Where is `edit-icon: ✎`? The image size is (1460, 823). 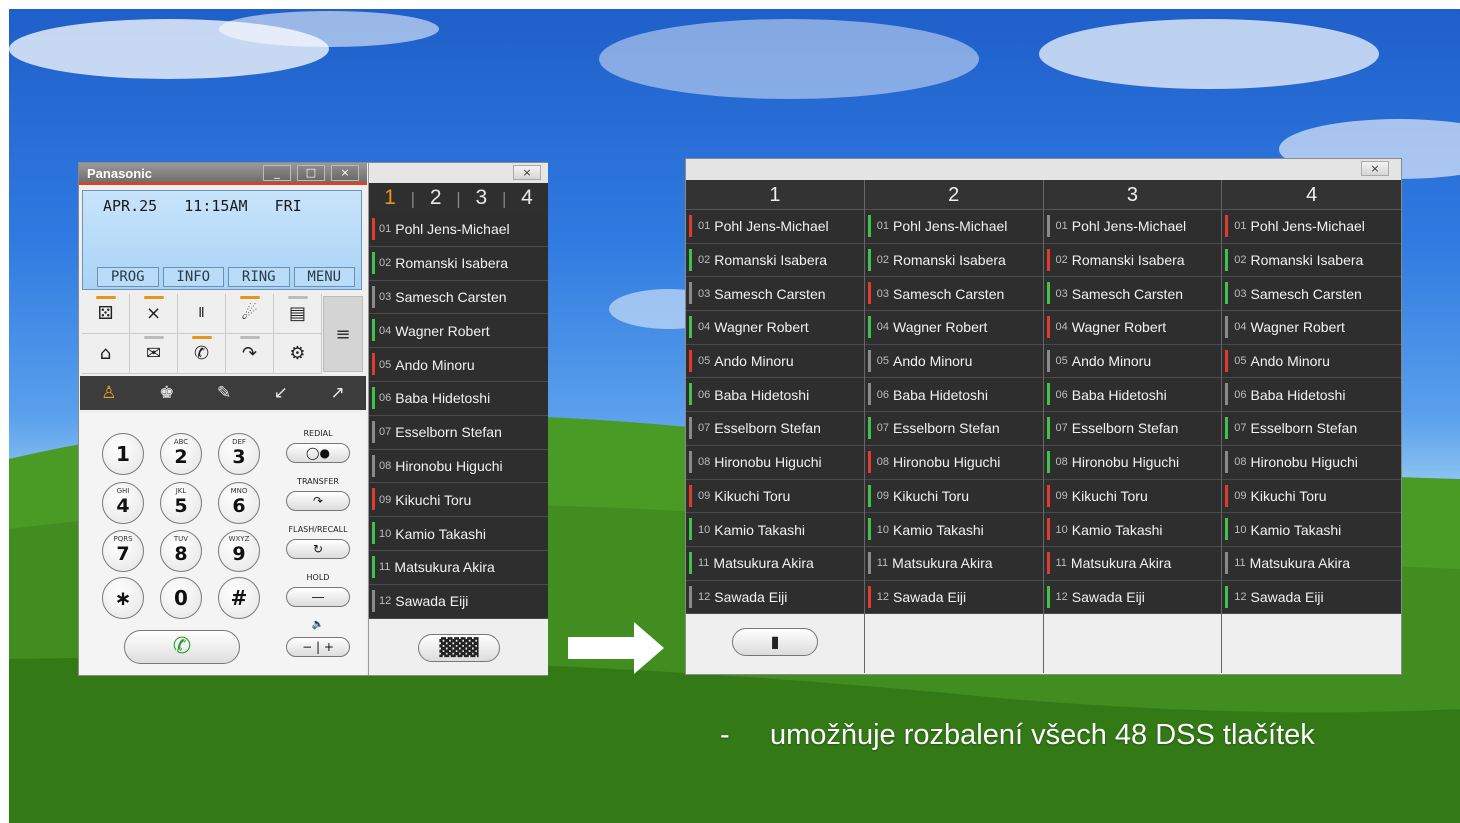
edit-icon: ✎ is located at coordinates (224, 393).